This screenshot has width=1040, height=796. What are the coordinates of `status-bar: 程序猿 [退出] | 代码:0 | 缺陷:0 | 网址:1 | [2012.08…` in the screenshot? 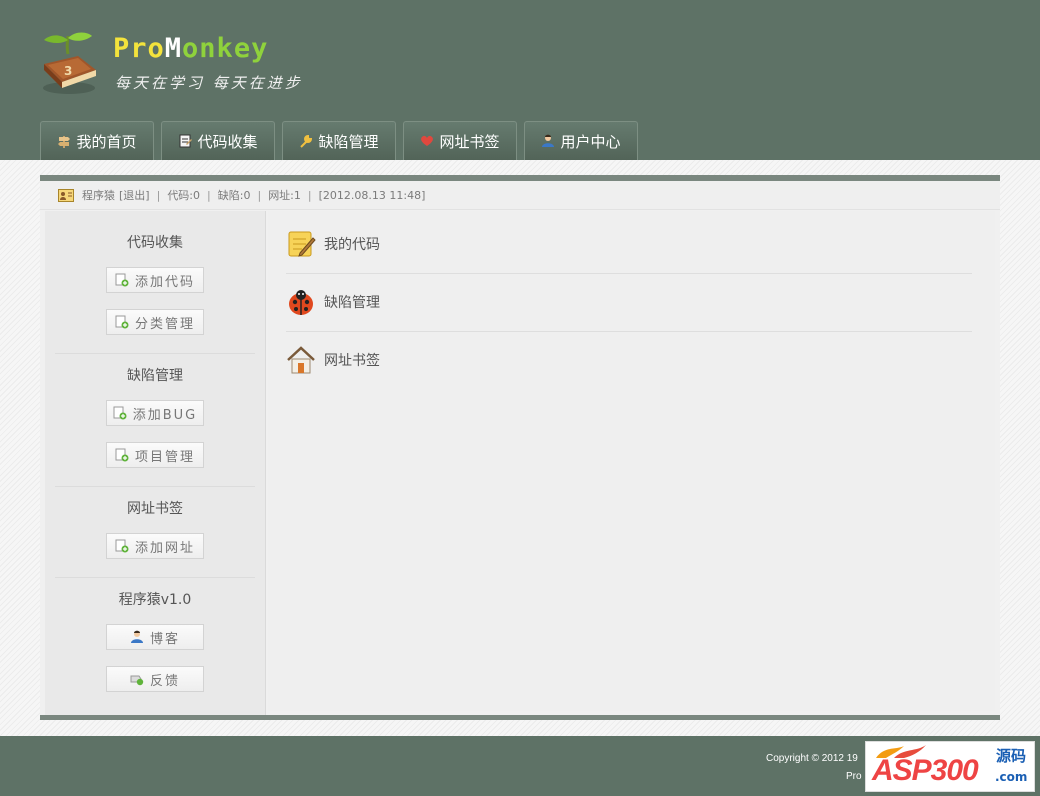 It's located at (520, 195).